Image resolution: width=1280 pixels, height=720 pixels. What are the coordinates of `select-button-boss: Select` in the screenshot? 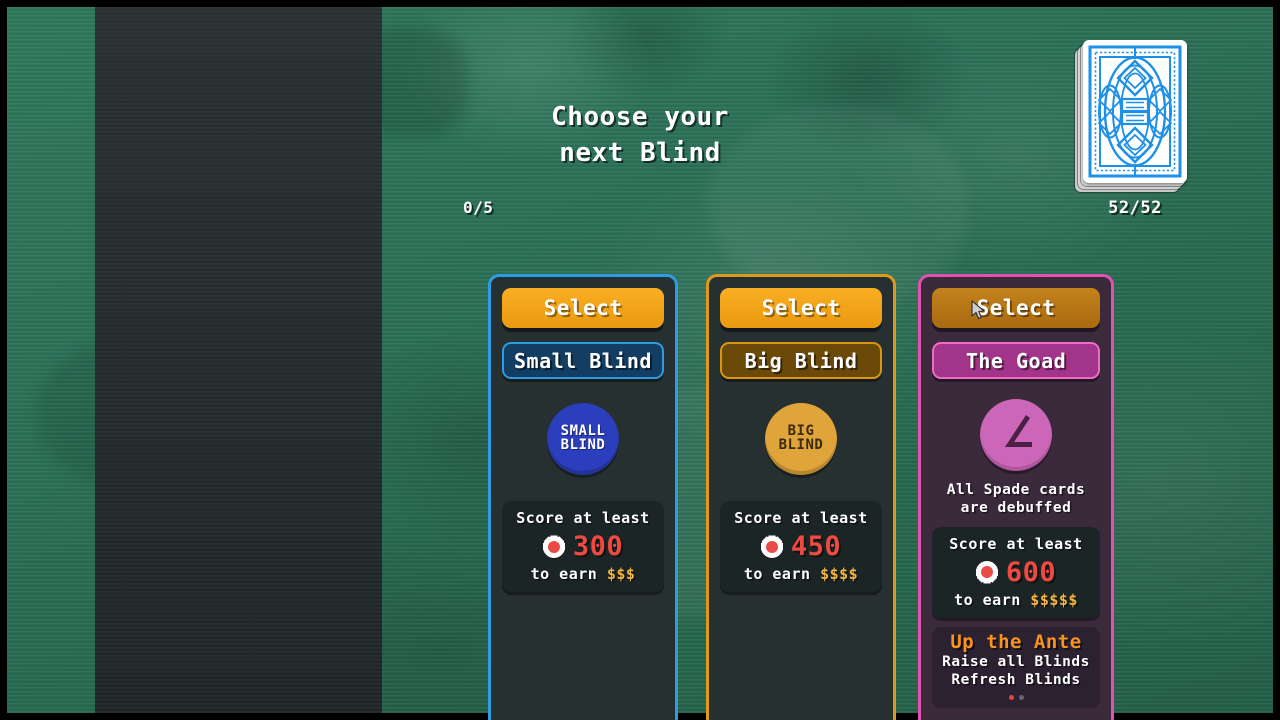 It's located at (1016, 308).